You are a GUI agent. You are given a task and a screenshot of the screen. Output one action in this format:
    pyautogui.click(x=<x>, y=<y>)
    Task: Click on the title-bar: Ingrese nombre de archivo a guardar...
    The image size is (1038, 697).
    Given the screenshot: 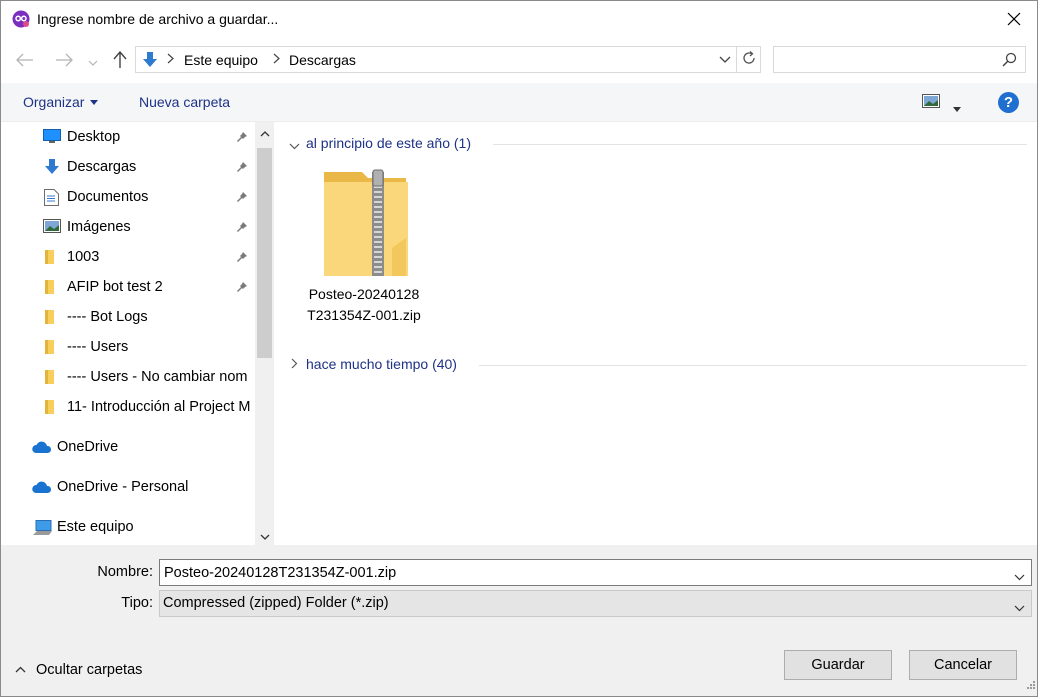 What is the action you would take?
    pyautogui.click(x=519, y=20)
    